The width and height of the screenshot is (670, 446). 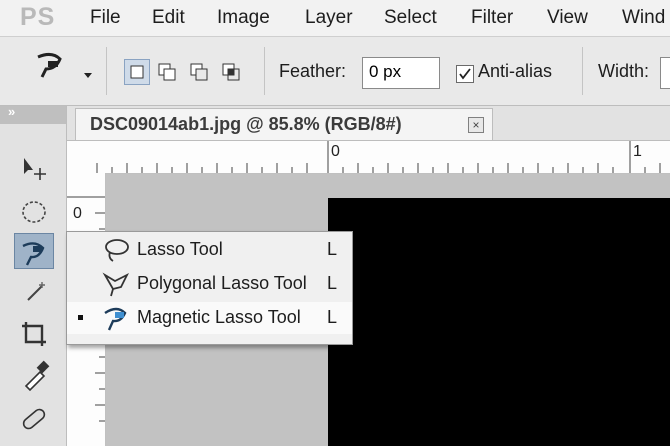 What do you see at coordinates (637, 151) in the screenshot?
I see `ruler-label-1: 1` at bounding box center [637, 151].